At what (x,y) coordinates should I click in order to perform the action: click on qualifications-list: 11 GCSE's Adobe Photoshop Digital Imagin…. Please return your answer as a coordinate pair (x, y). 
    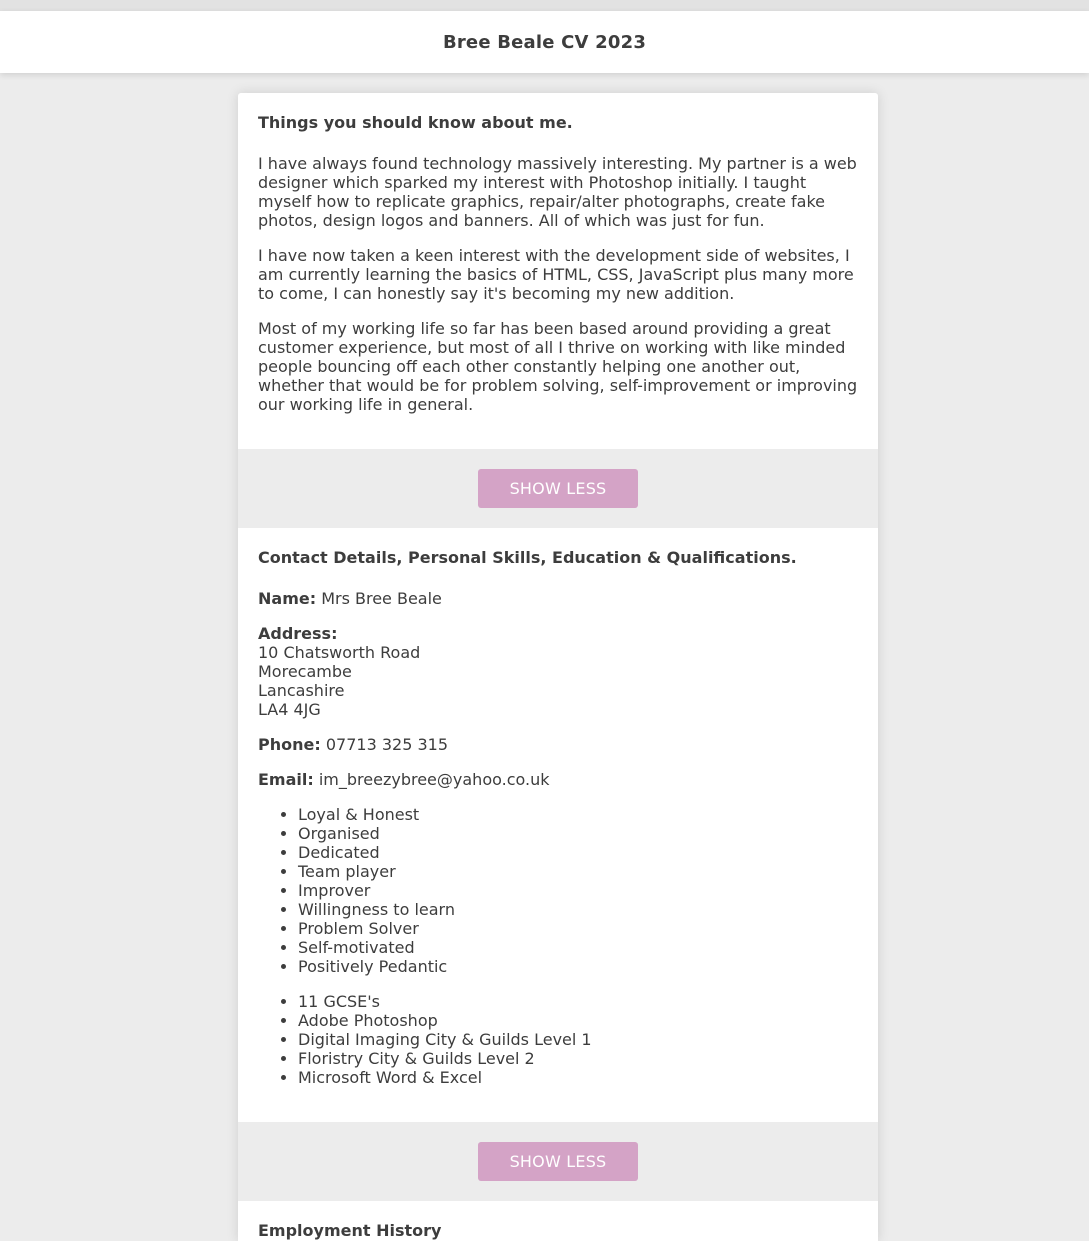
    Looking at the image, I should click on (558, 1039).